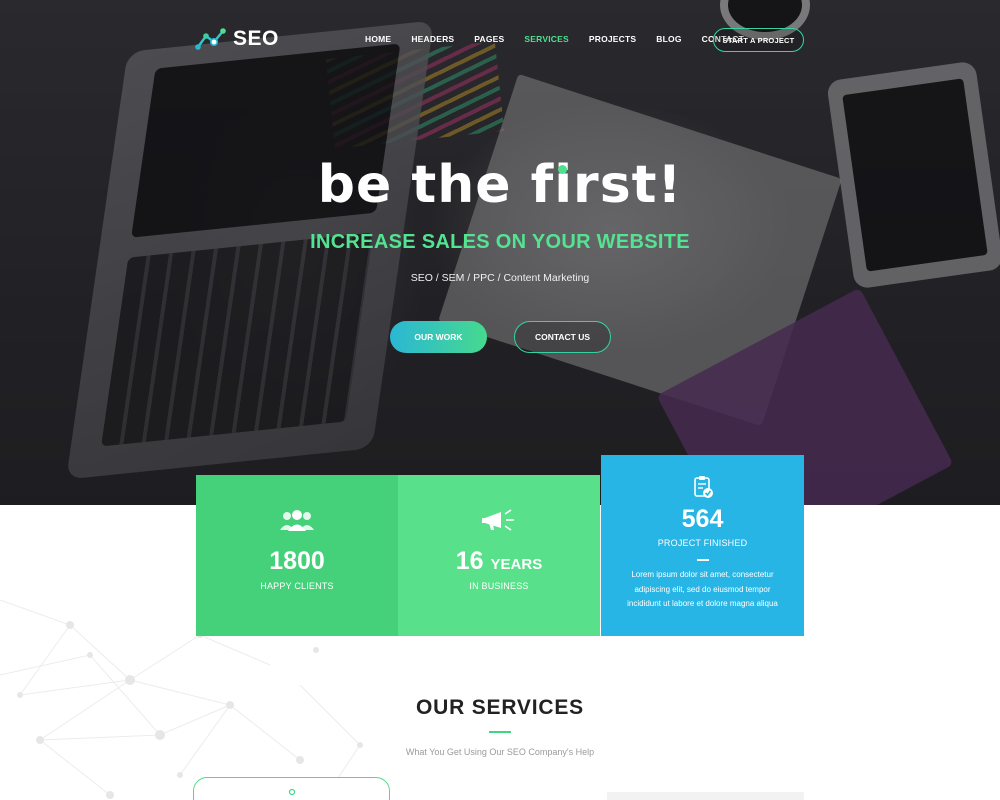 Image resolution: width=1000 pixels, height=800 pixels. What do you see at coordinates (705, 796) in the screenshot?
I see `service-card-placeholder` at bounding box center [705, 796].